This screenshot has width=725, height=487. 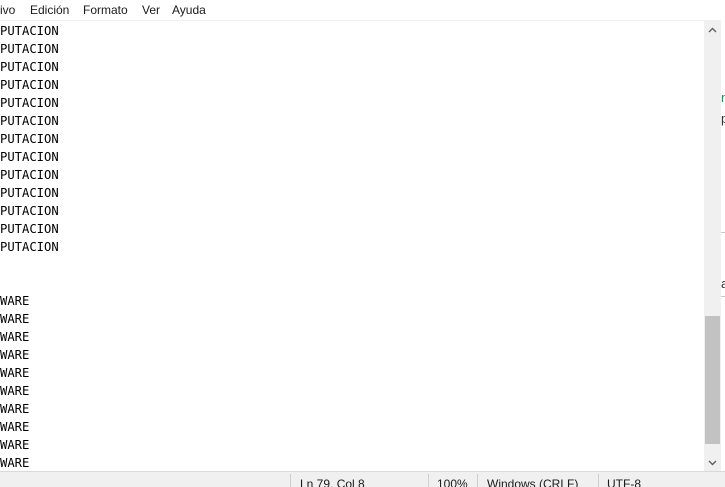 I want to click on menu-ver: Ver, so click(x=151, y=10).